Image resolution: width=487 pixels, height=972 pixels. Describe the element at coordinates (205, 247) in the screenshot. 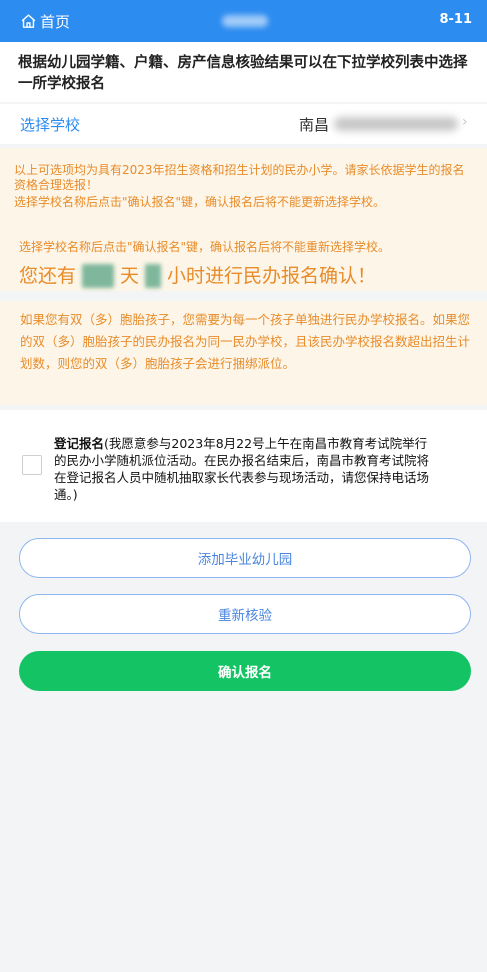

I see `warning-line-3: 选择学校名称后点击"确认报名"键，确认报名后将不能重新选择学校。` at that location.